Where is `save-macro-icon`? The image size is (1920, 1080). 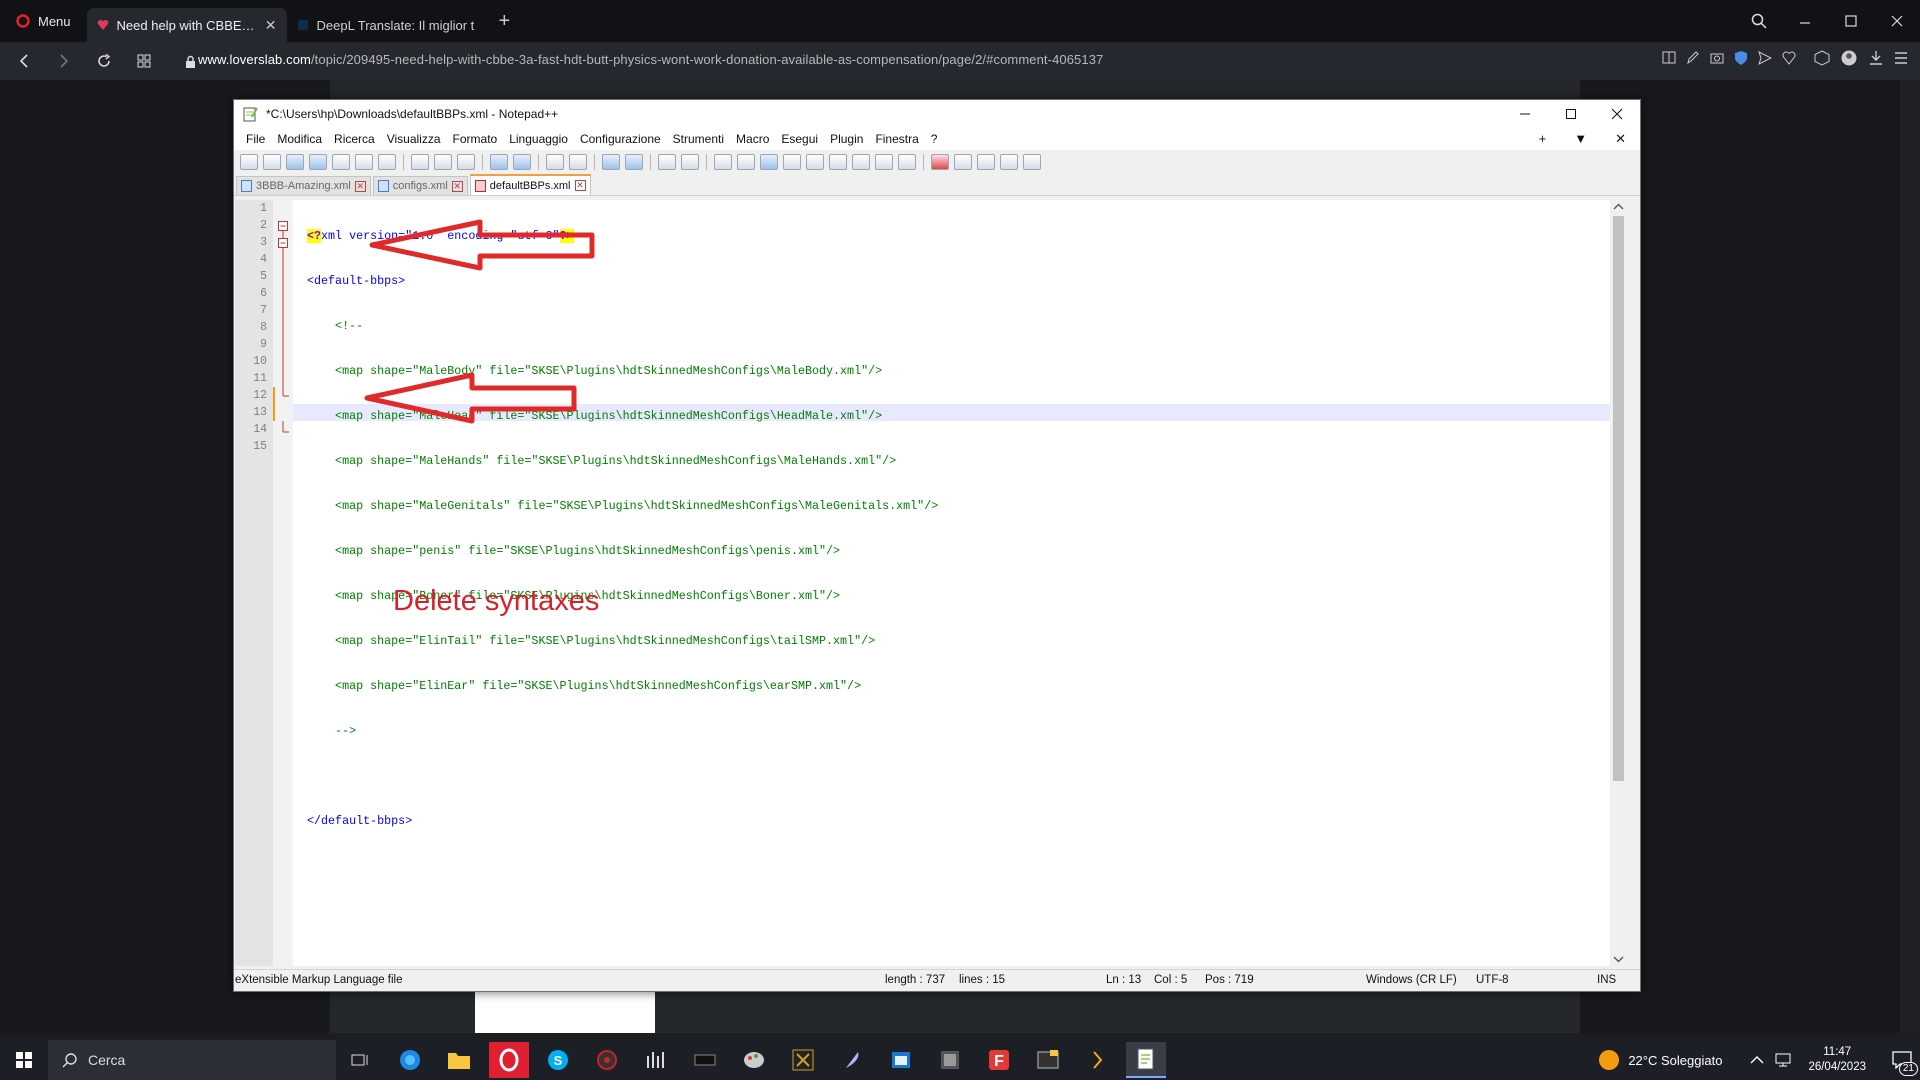
save-macro-icon is located at coordinates (1032, 162).